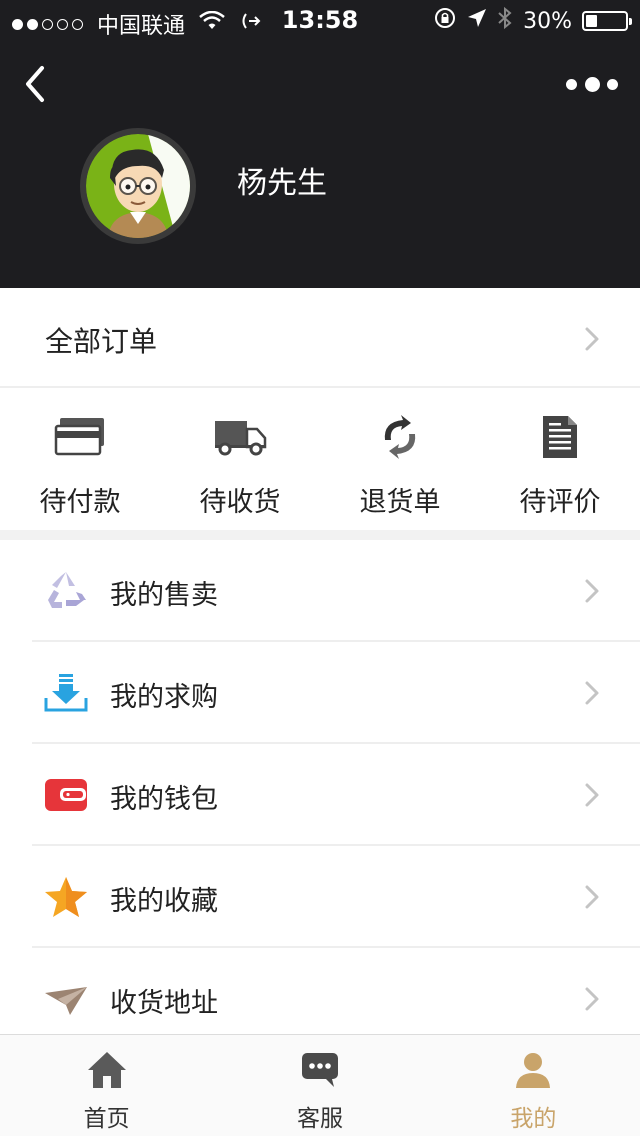 This screenshot has width=640, height=1136. What do you see at coordinates (320, 20) in the screenshot?
I see `status-bar: 中国联通 13:58 30%` at bounding box center [320, 20].